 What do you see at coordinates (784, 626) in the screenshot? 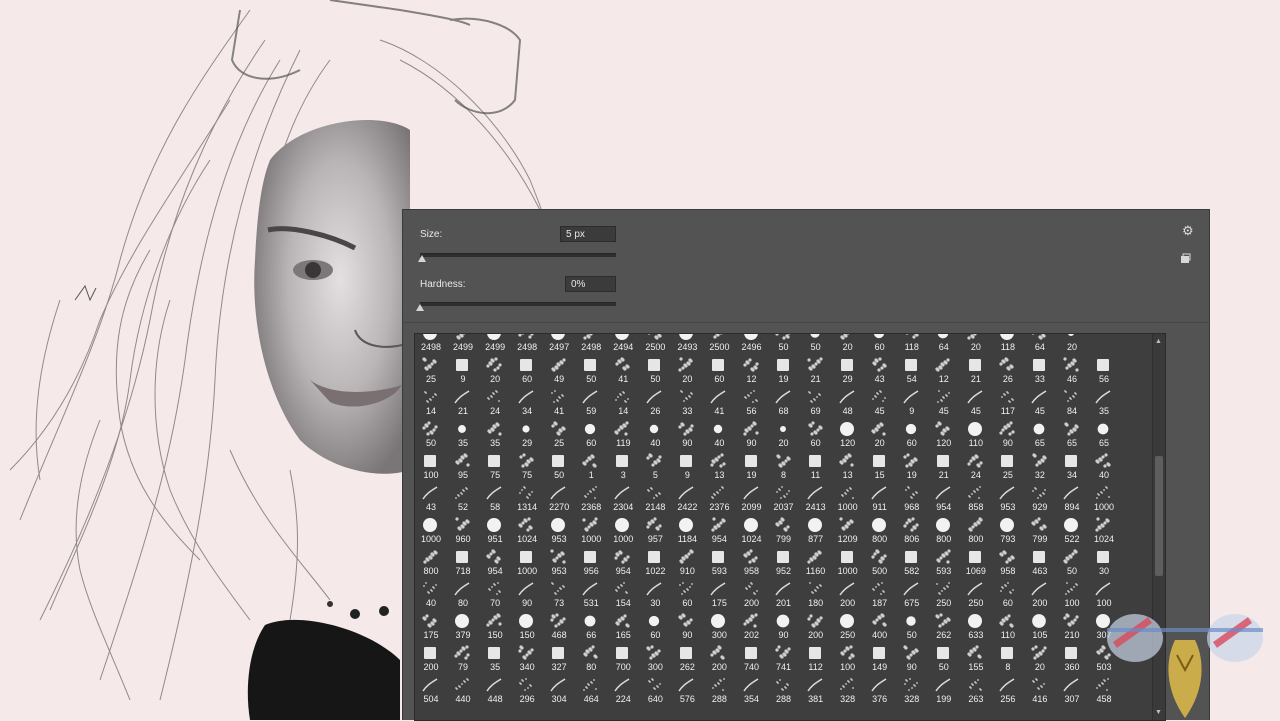
I see `brush-preset: 90` at bounding box center [784, 626].